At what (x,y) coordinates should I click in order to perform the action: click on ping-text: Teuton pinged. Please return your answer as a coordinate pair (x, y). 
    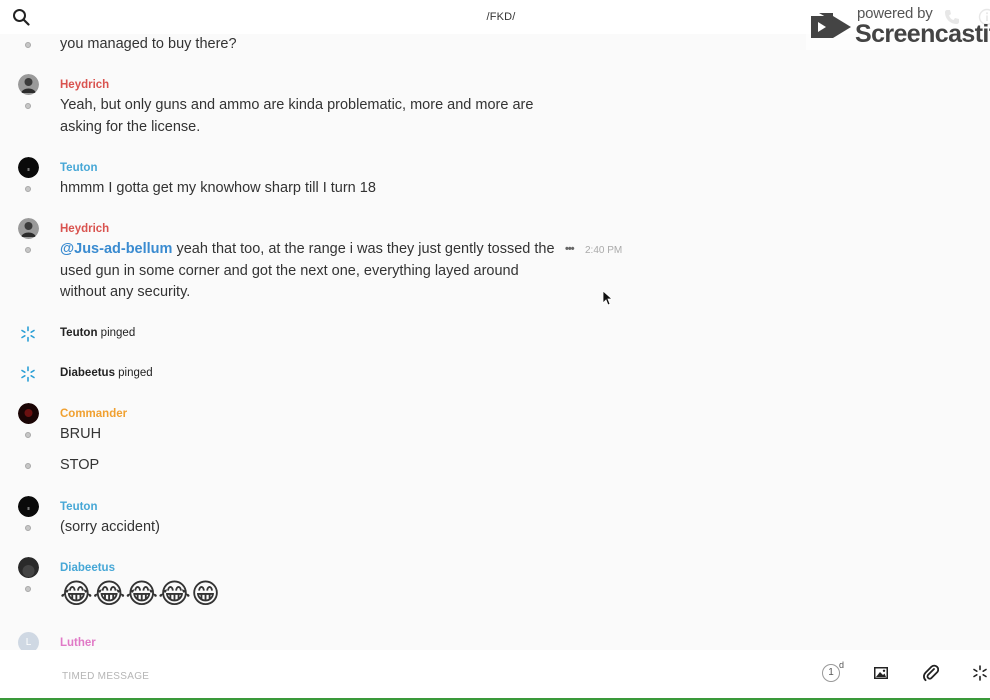
    Looking at the image, I should click on (97, 333).